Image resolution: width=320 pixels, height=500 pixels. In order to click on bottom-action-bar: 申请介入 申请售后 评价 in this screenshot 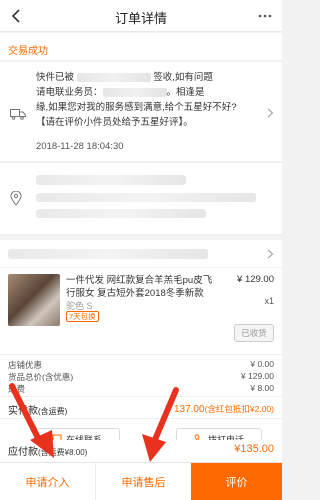, I will do `click(141, 481)`.